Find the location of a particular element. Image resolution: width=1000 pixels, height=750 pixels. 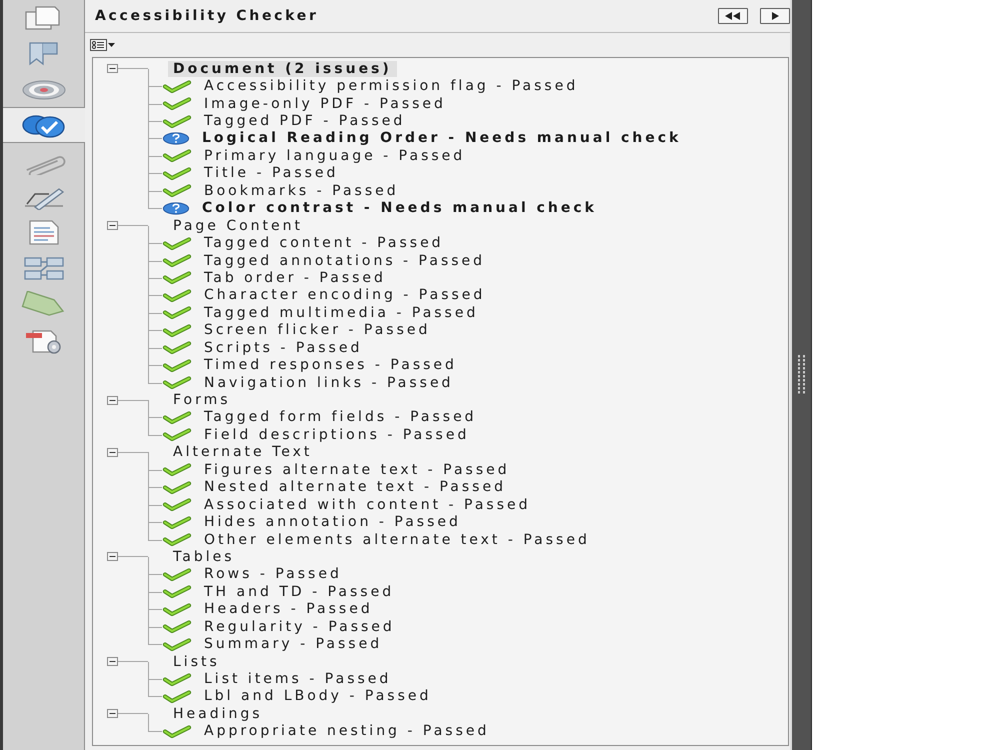

check-result-item: Tagged PDF - Passed is located at coordinates (304, 121).